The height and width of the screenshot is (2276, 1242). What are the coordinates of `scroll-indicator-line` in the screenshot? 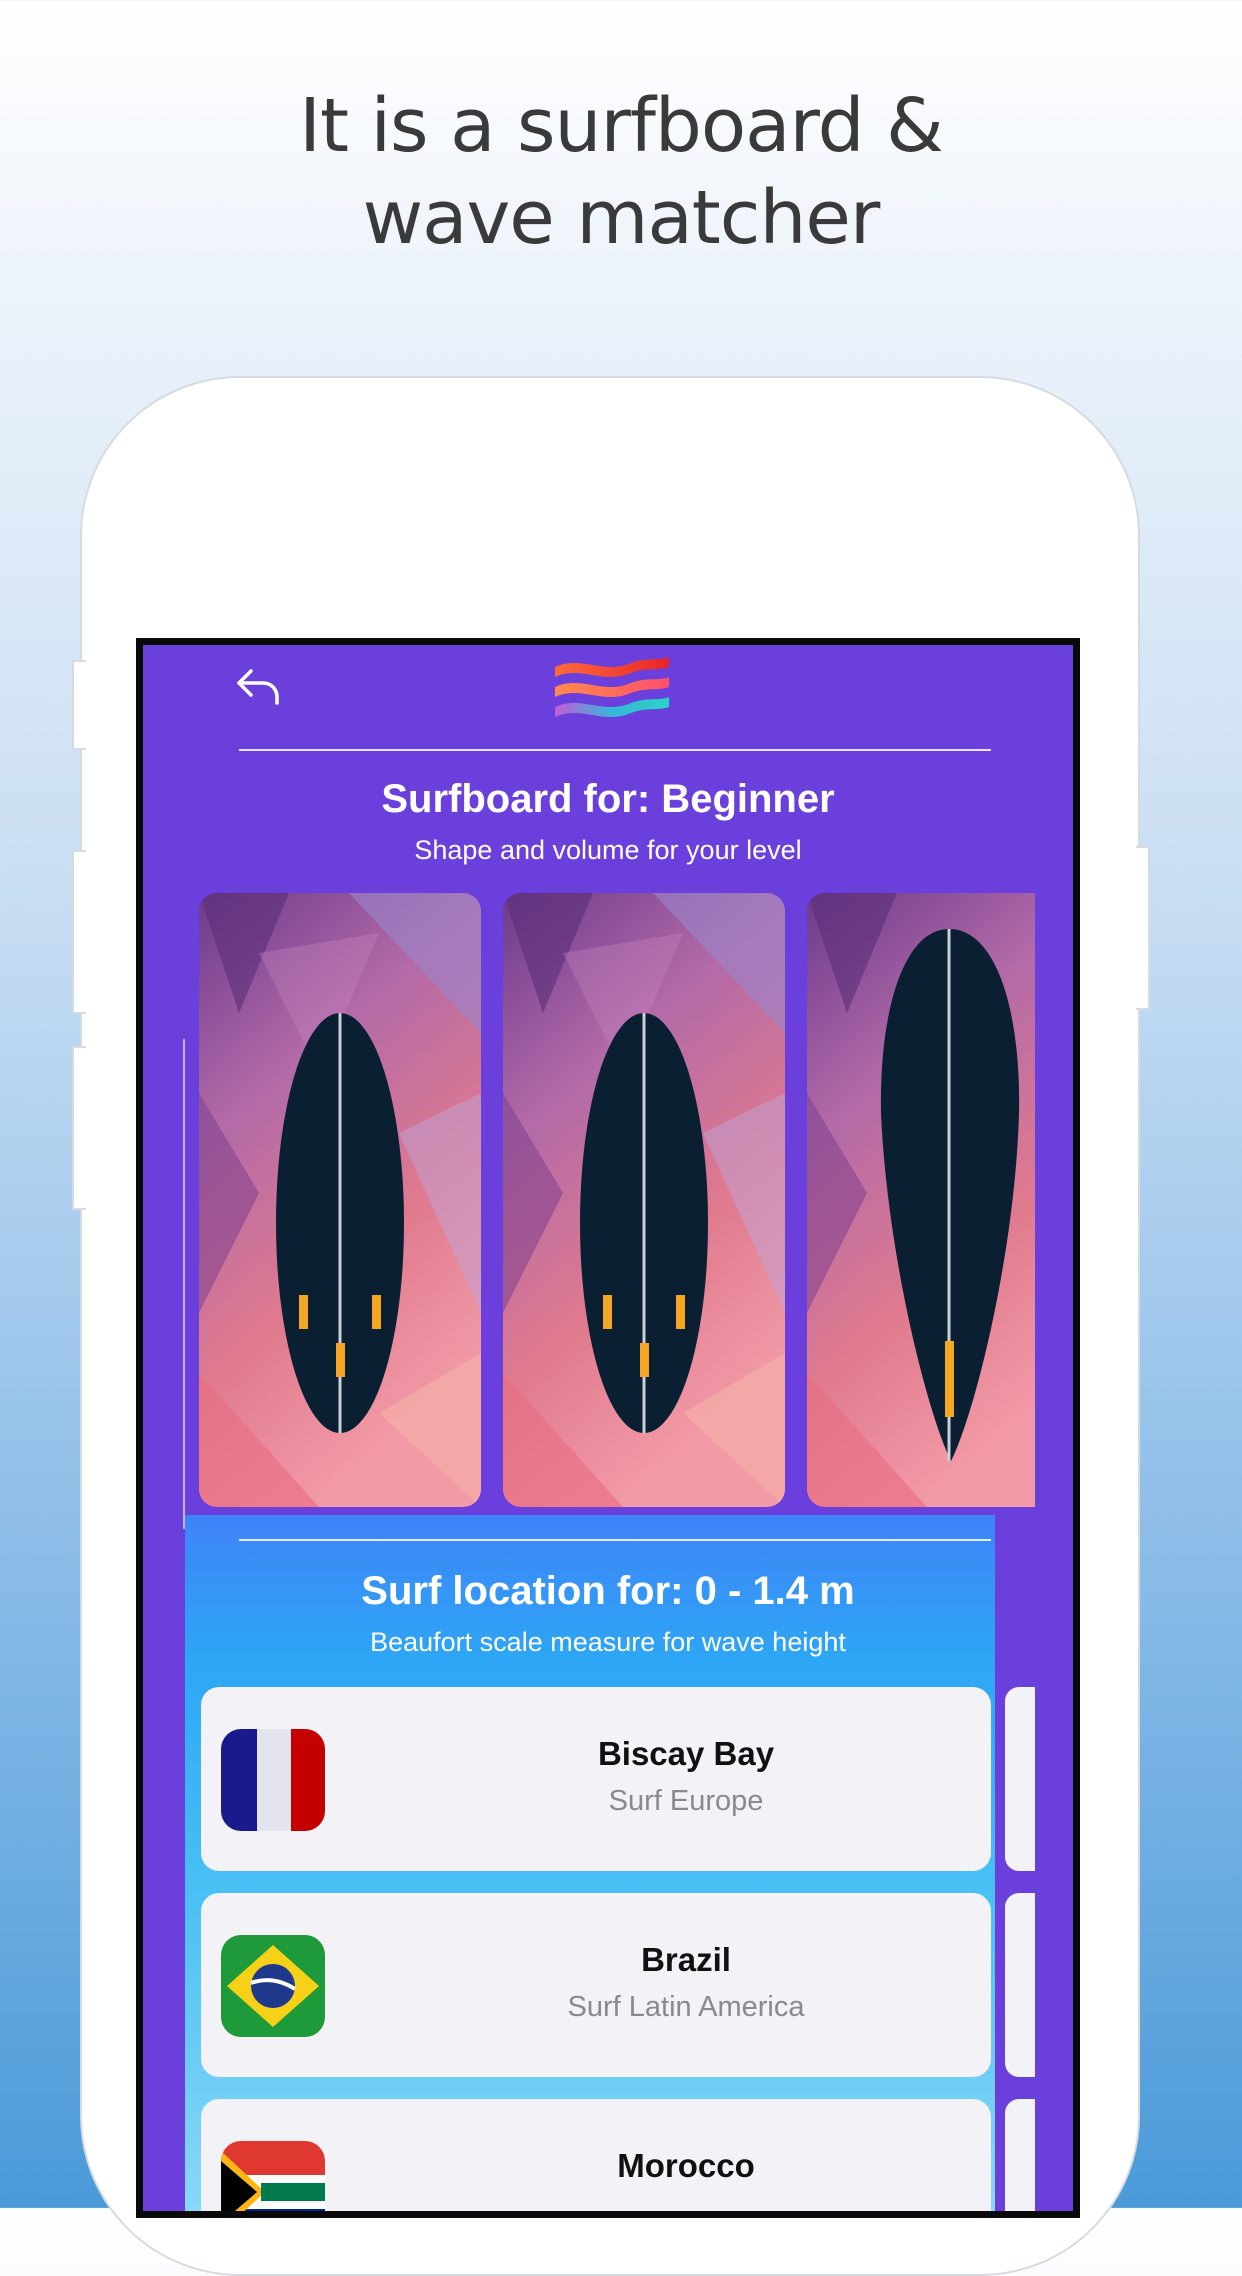 It's located at (184, 1284).